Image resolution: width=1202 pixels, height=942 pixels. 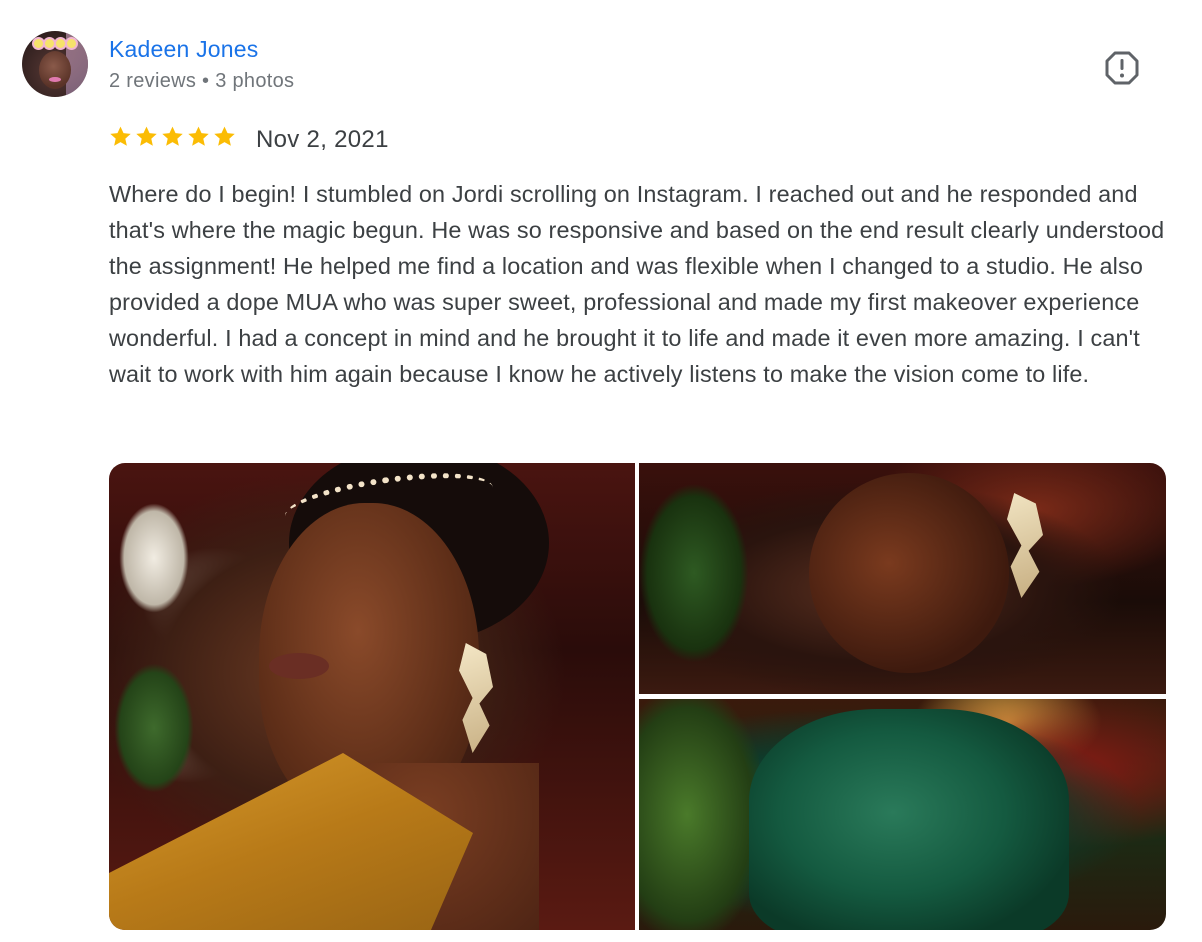 What do you see at coordinates (322, 139) in the screenshot?
I see `review-date: Nov 2, 2021` at bounding box center [322, 139].